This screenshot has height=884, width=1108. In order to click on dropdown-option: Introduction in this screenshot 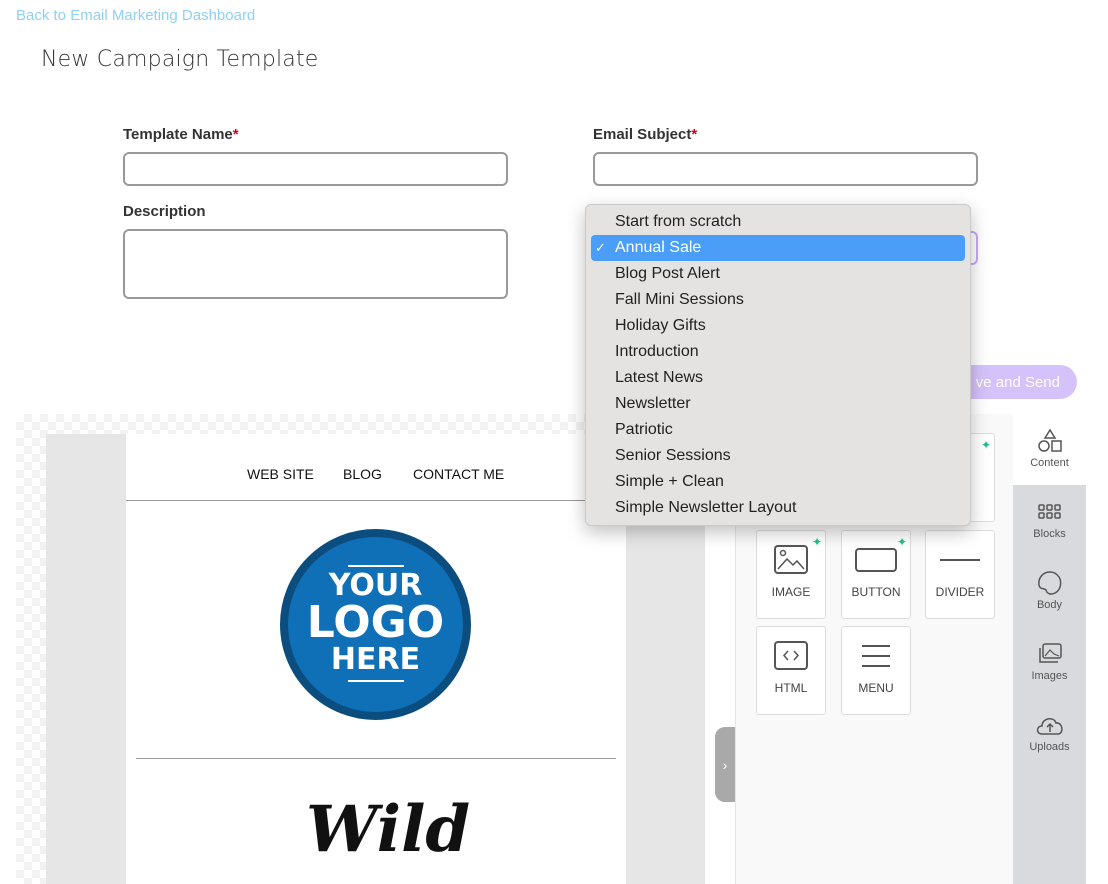, I will do `click(778, 352)`.